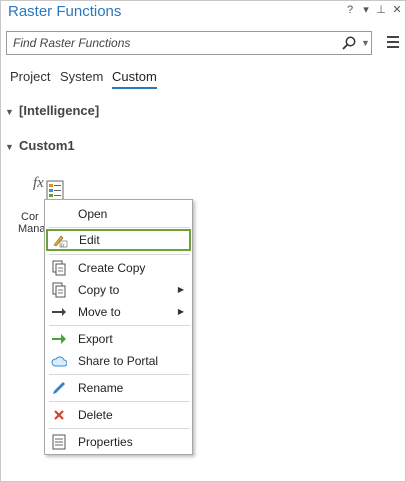 Image resolution: width=406 pixels, height=482 pixels. I want to click on export-icon, so click(59, 339).